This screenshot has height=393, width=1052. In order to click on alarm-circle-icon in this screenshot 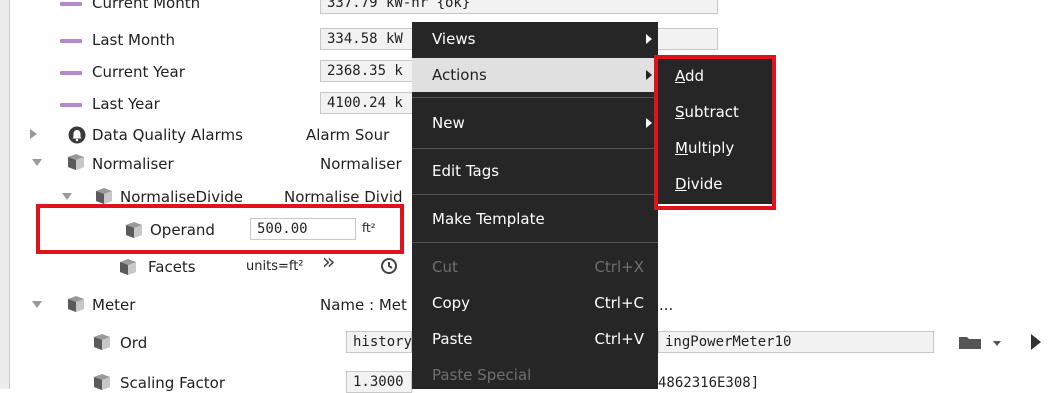, I will do `click(77, 135)`.